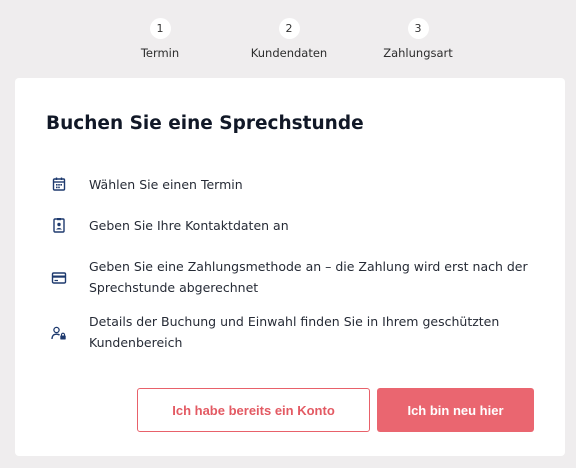  Describe the element at coordinates (205, 123) in the screenshot. I see `page-title: Buchen Sie eine Sprechstunde` at that location.